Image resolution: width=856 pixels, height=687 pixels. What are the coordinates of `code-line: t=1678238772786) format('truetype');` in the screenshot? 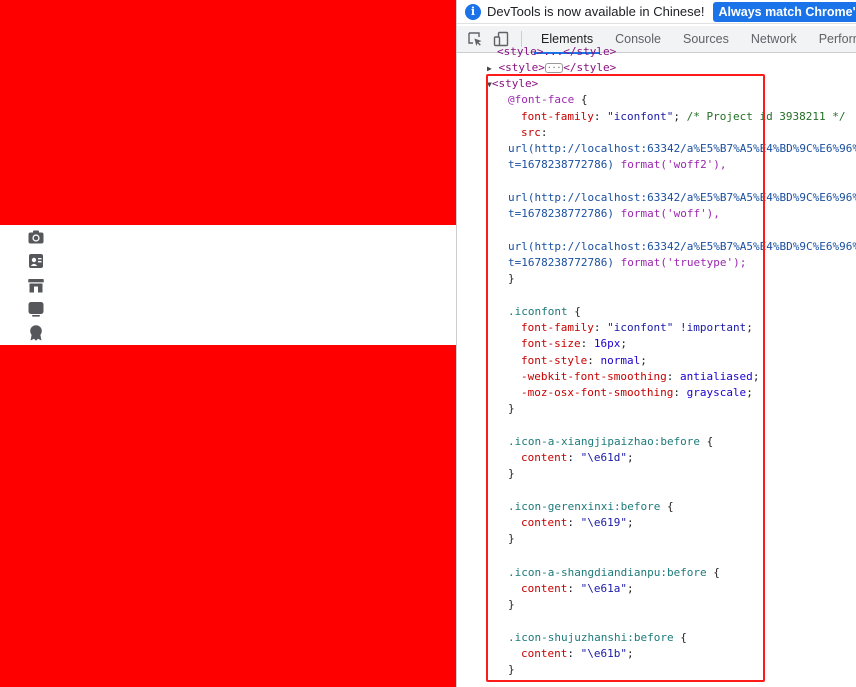 It's located at (627, 263).